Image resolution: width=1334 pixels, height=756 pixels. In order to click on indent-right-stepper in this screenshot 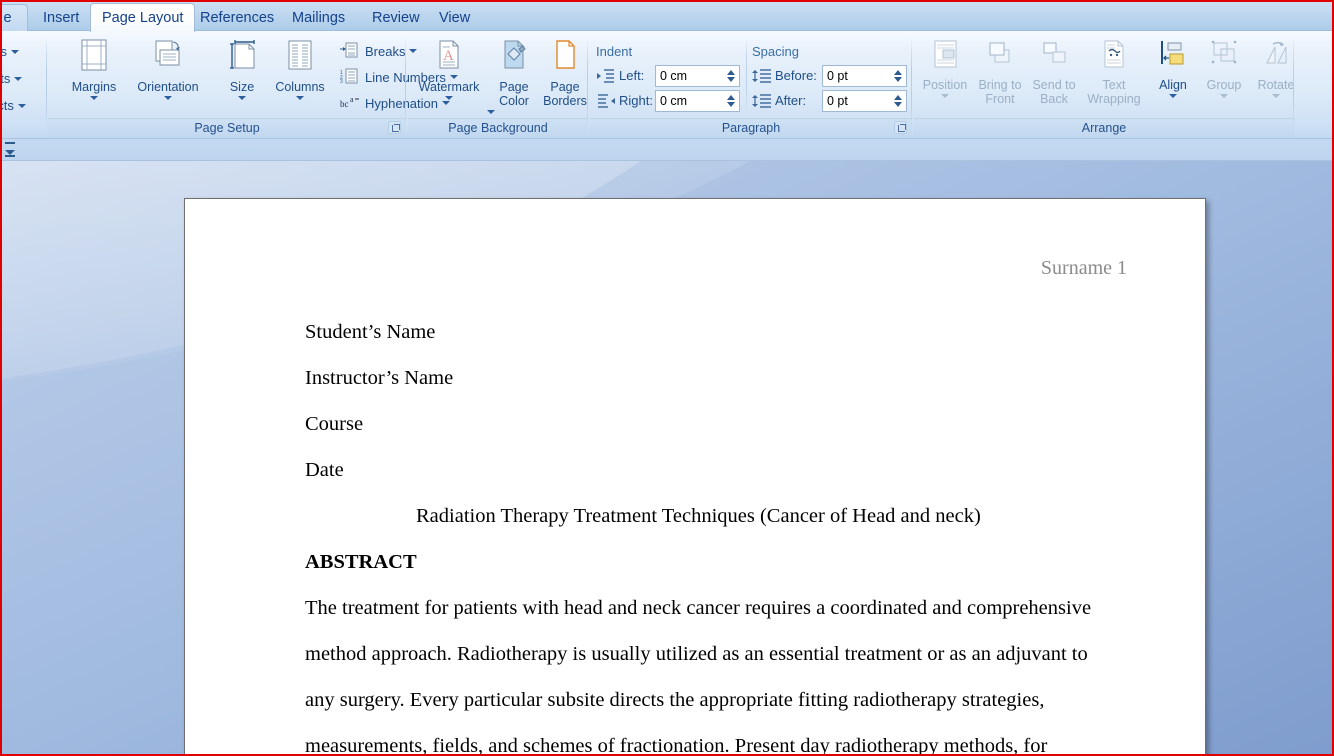, I will do `click(731, 101)`.